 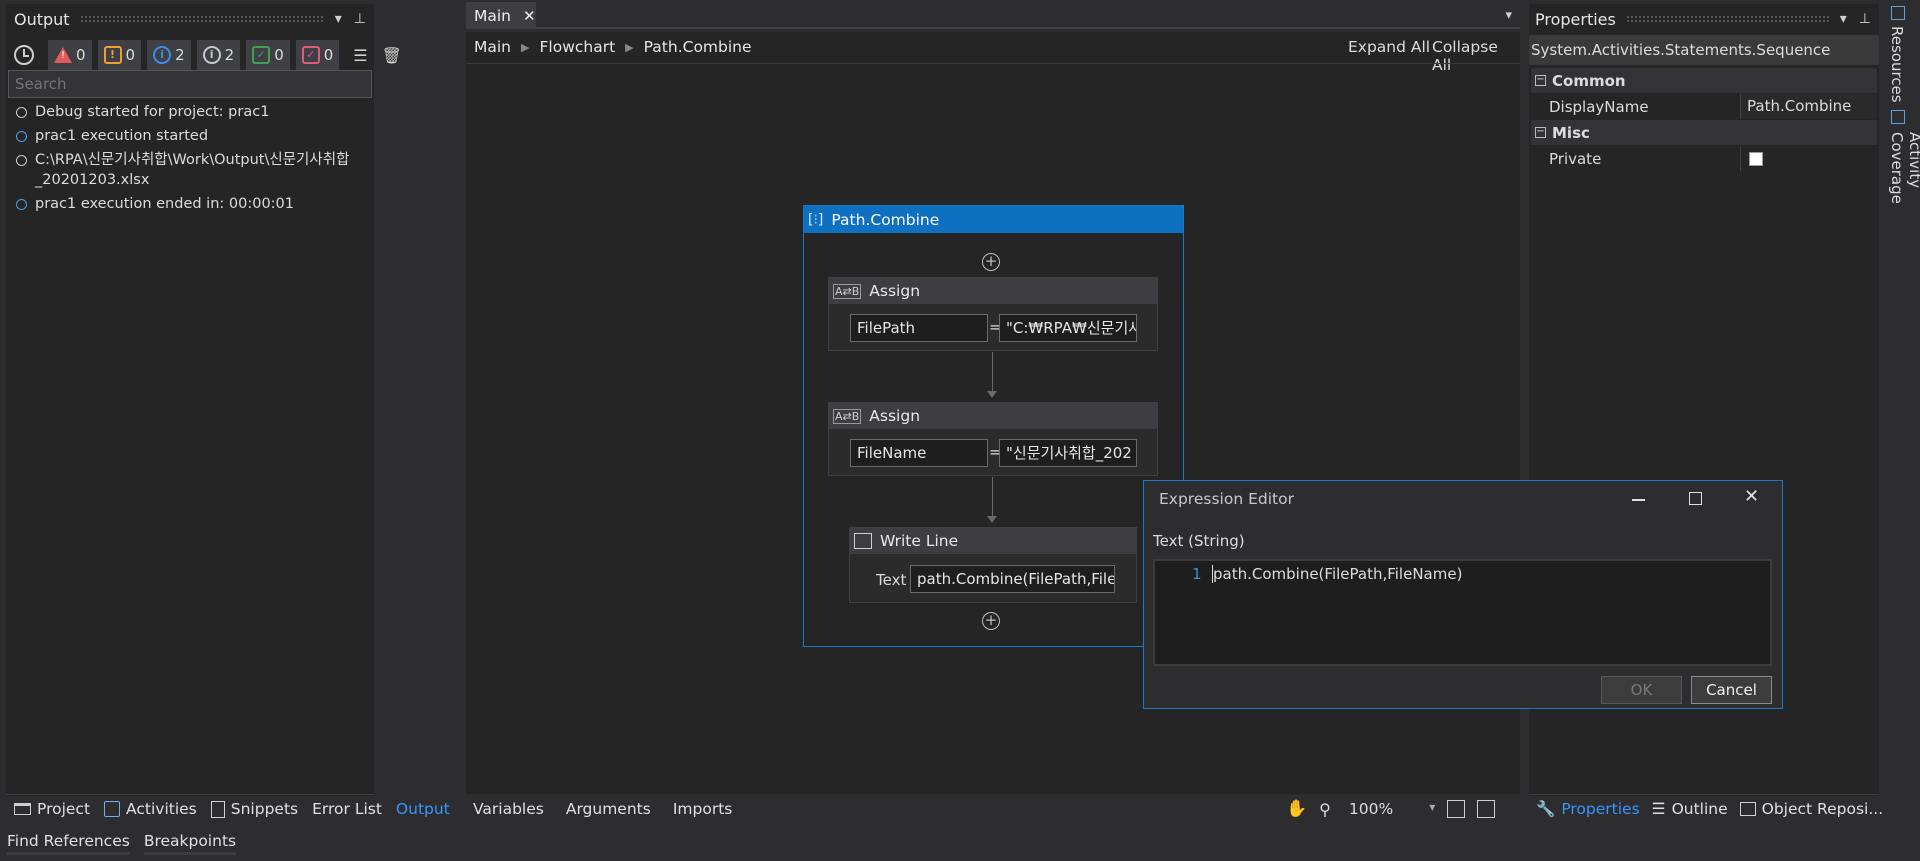 I want to click on tab-find-references: Find References, so click(x=68, y=843).